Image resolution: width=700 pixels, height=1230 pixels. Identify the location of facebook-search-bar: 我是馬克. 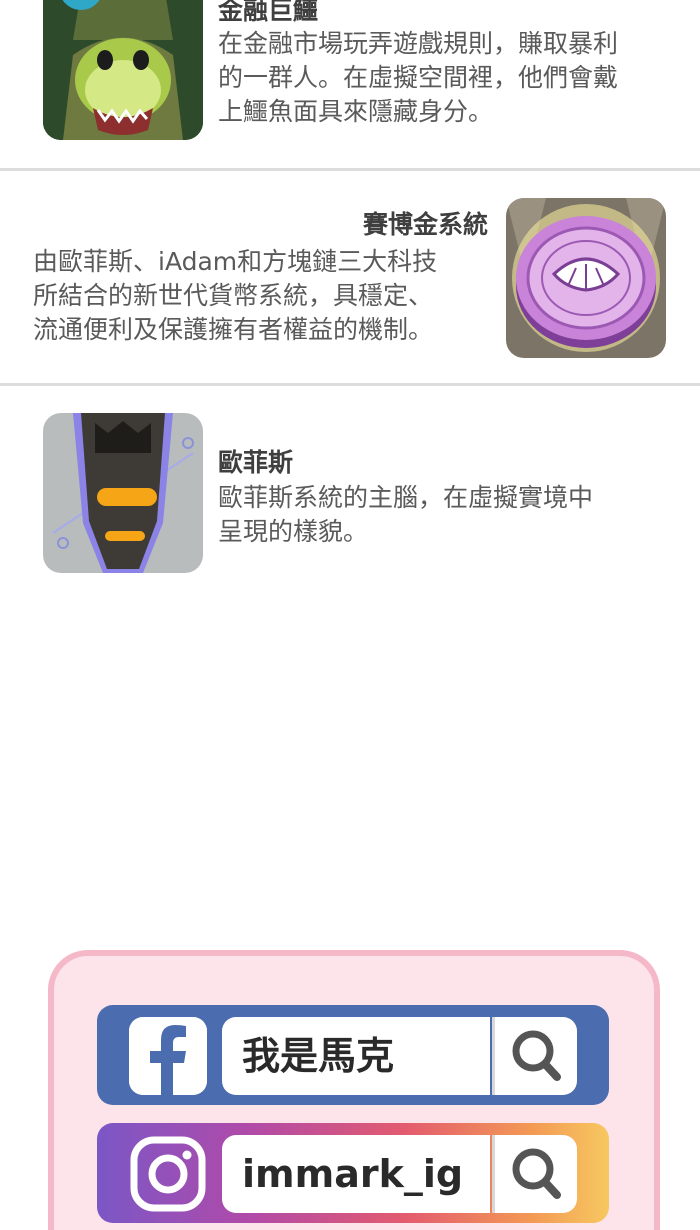
(353, 1055).